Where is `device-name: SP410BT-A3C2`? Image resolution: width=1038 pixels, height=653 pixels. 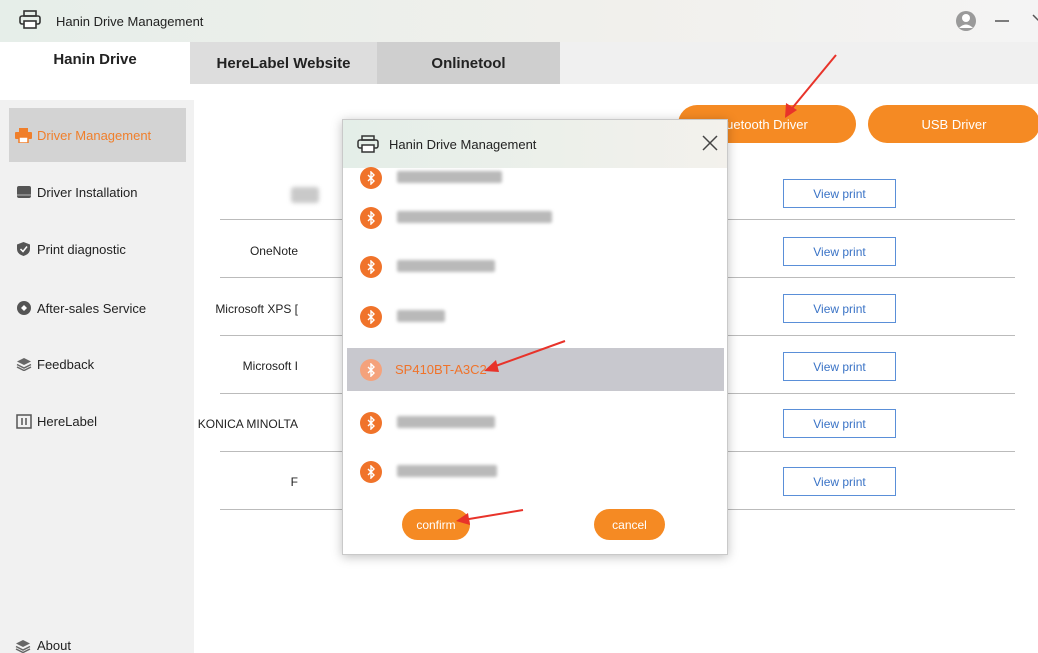 device-name: SP410BT-A3C2 is located at coordinates (441, 369).